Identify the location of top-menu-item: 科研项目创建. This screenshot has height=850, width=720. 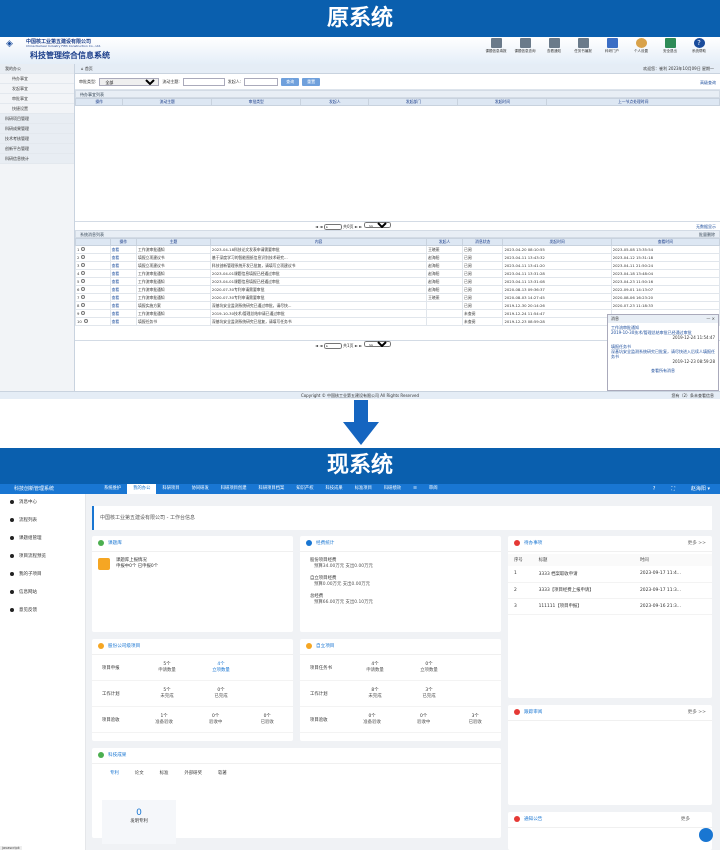
(234, 489).